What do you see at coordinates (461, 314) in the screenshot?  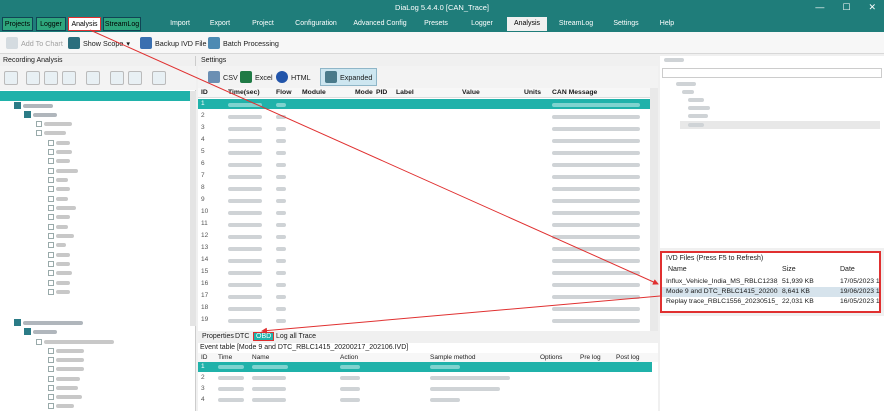 I see `arrow-ivd-to-obd` at bounding box center [461, 314].